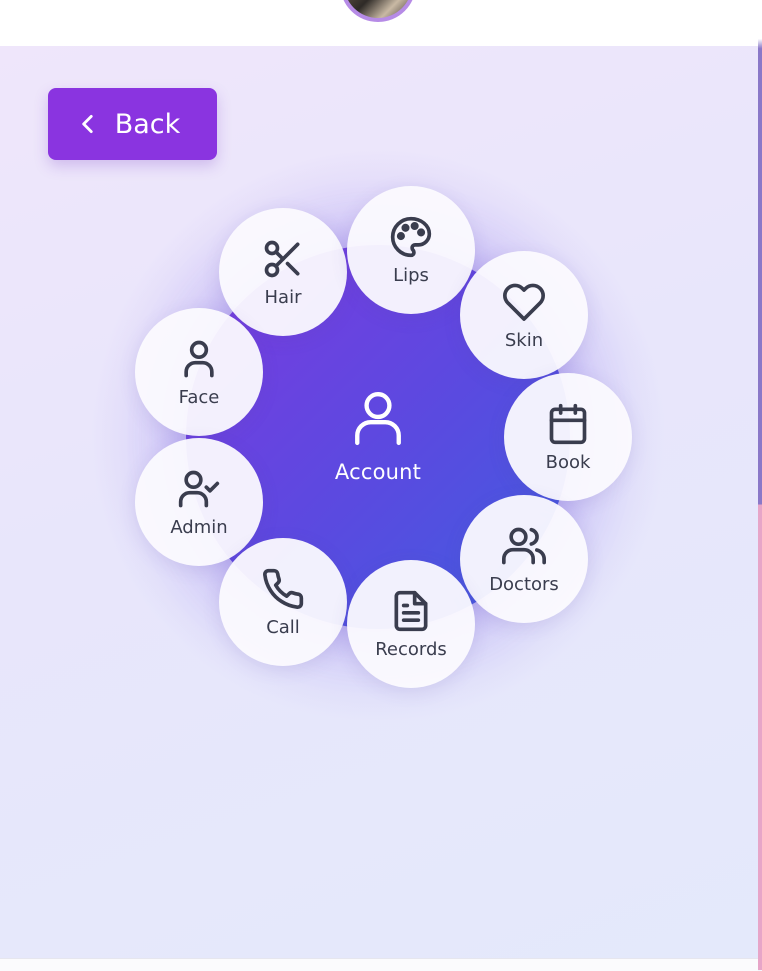 Image resolution: width=762 pixels, height=971 pixels. Describe the element at coordinates (378, 472) in the screenshot. I see `hub-label: Account` at that location.